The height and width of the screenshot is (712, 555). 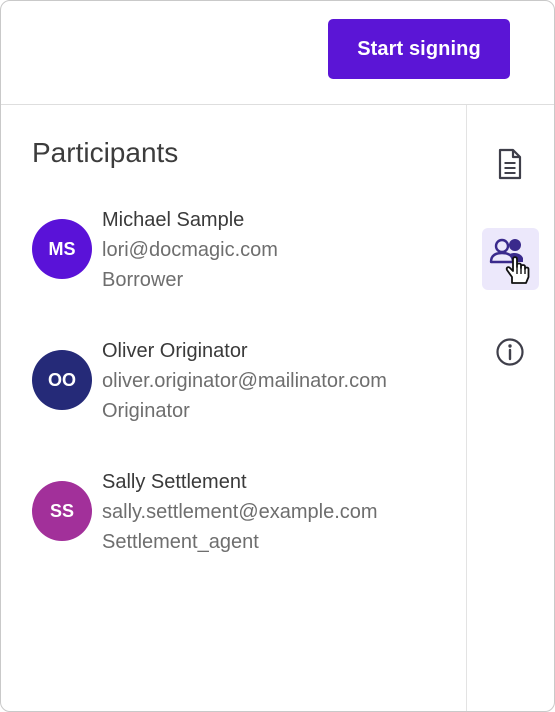 I want to click on top-bar: Start signing, so click(x=277, y=53).